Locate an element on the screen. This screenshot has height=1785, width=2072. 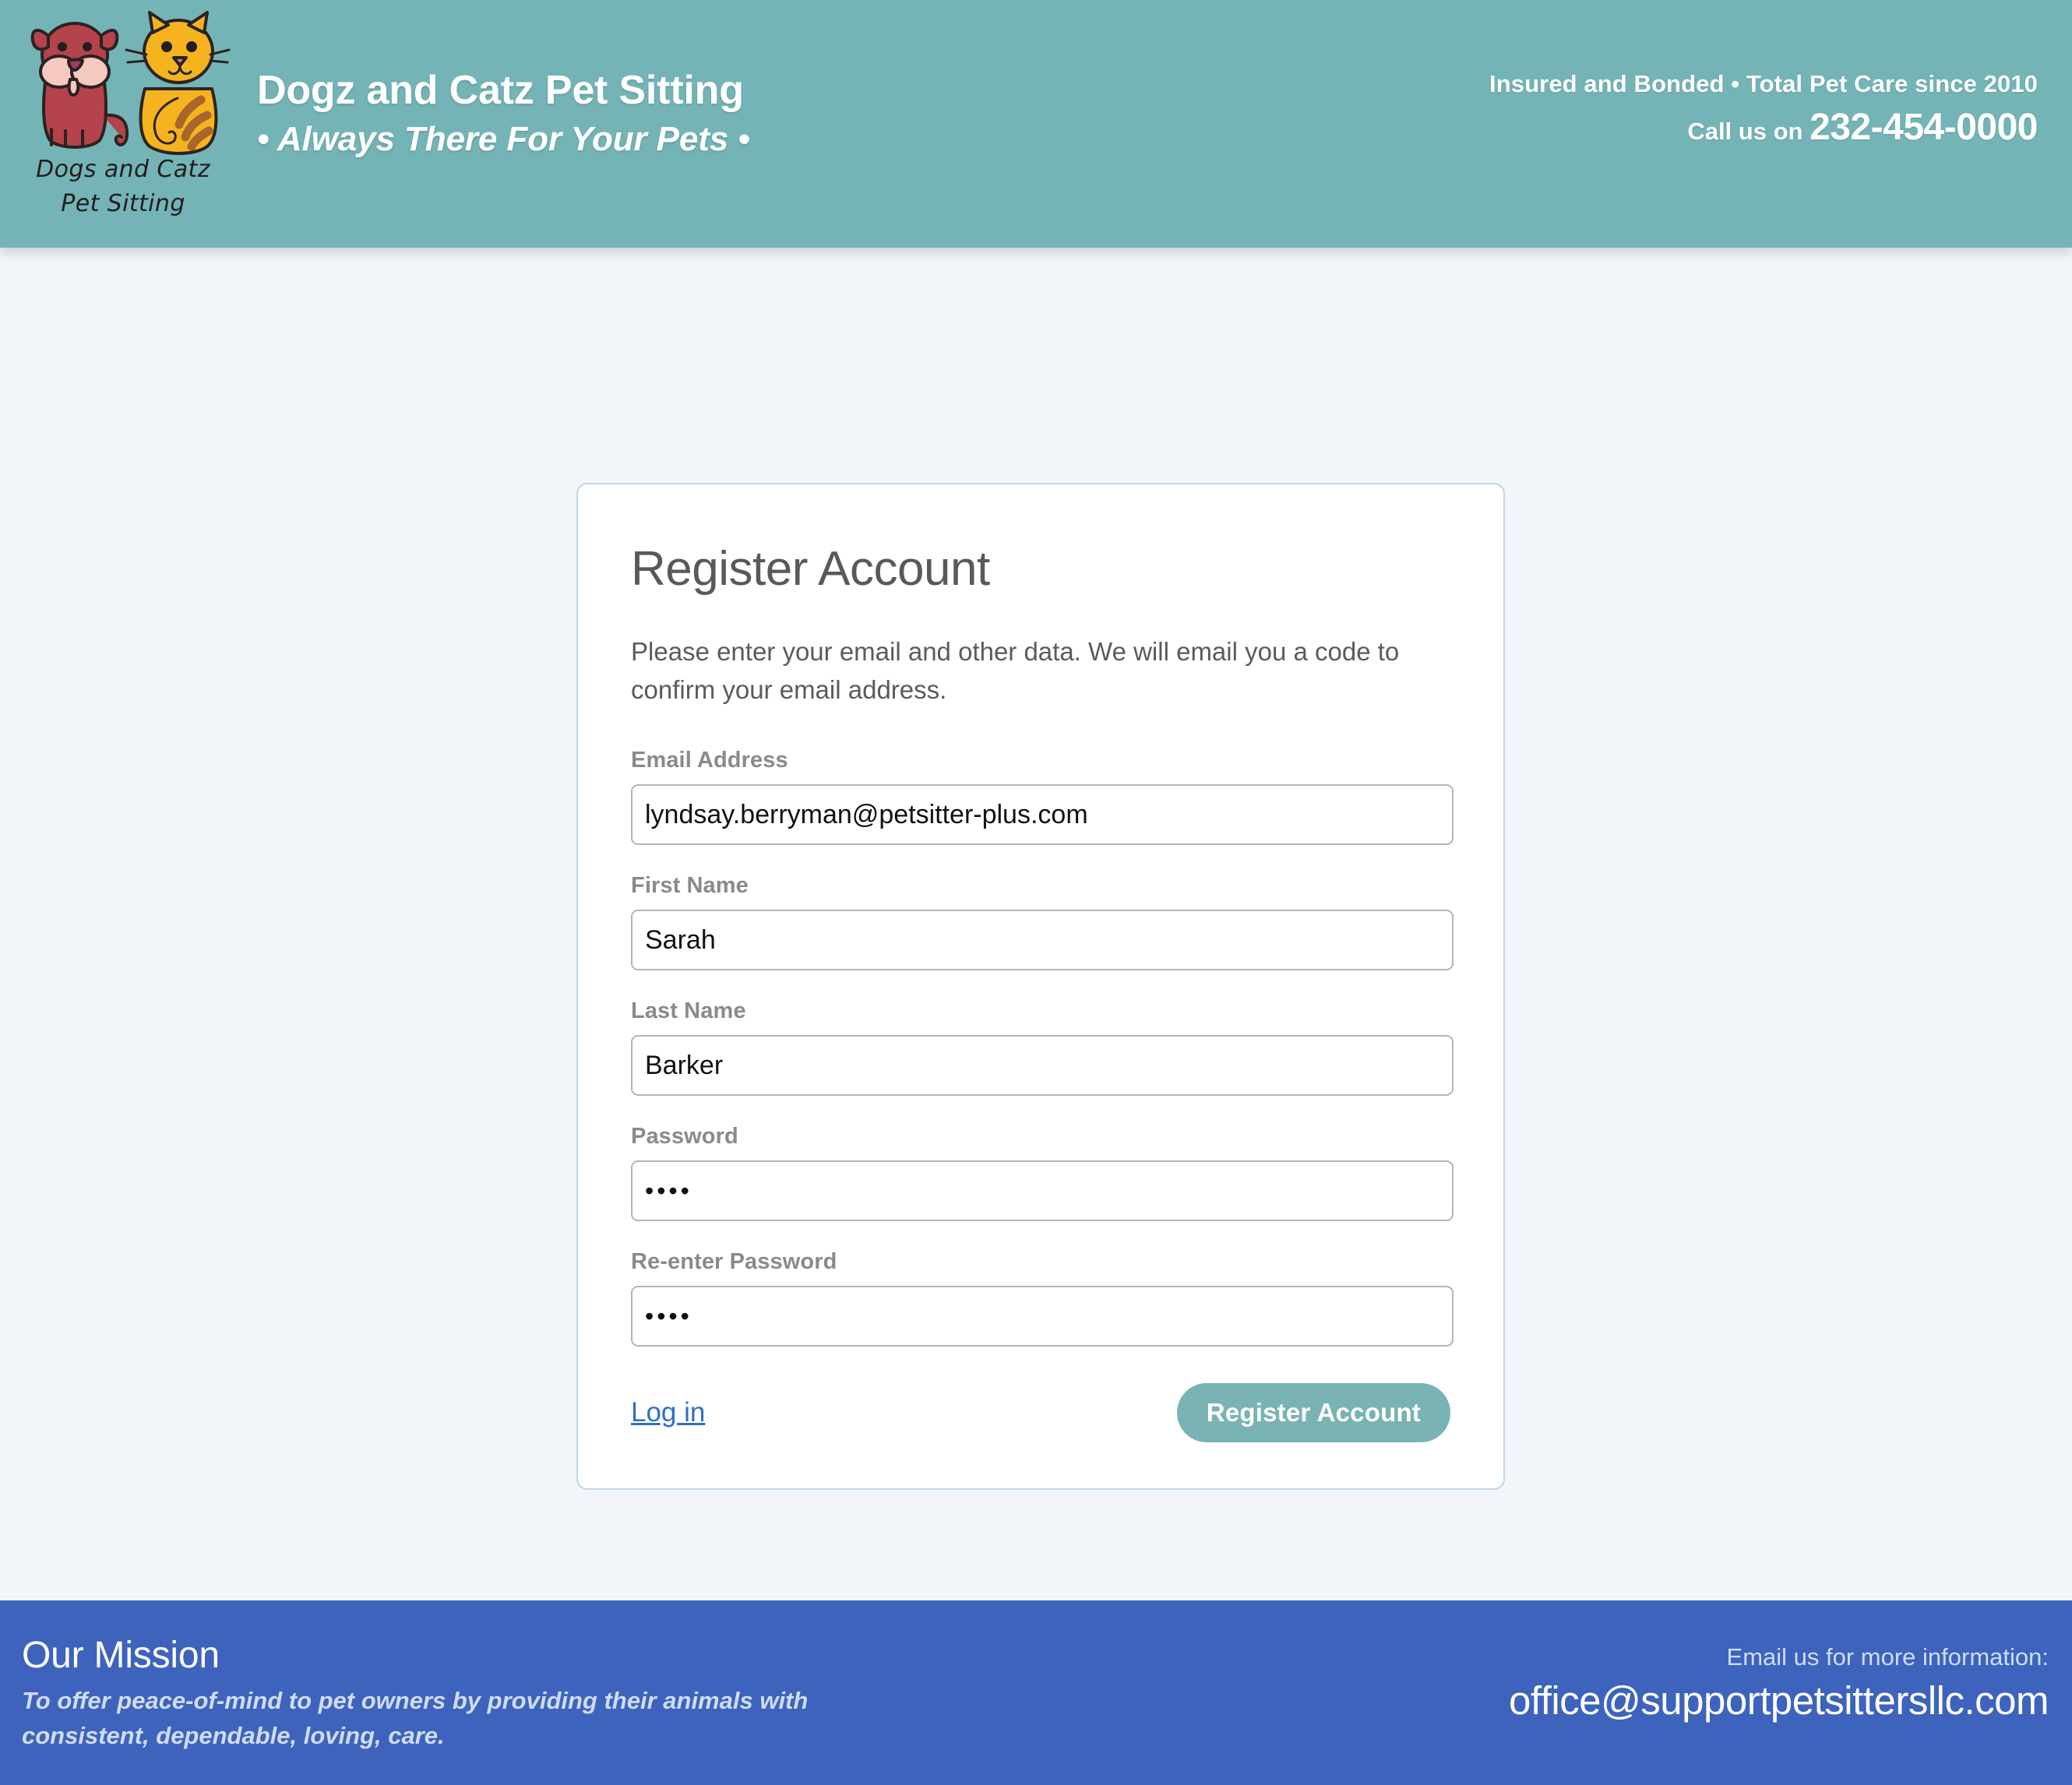
page-title: Register Account is located at coordinates (810, 569).